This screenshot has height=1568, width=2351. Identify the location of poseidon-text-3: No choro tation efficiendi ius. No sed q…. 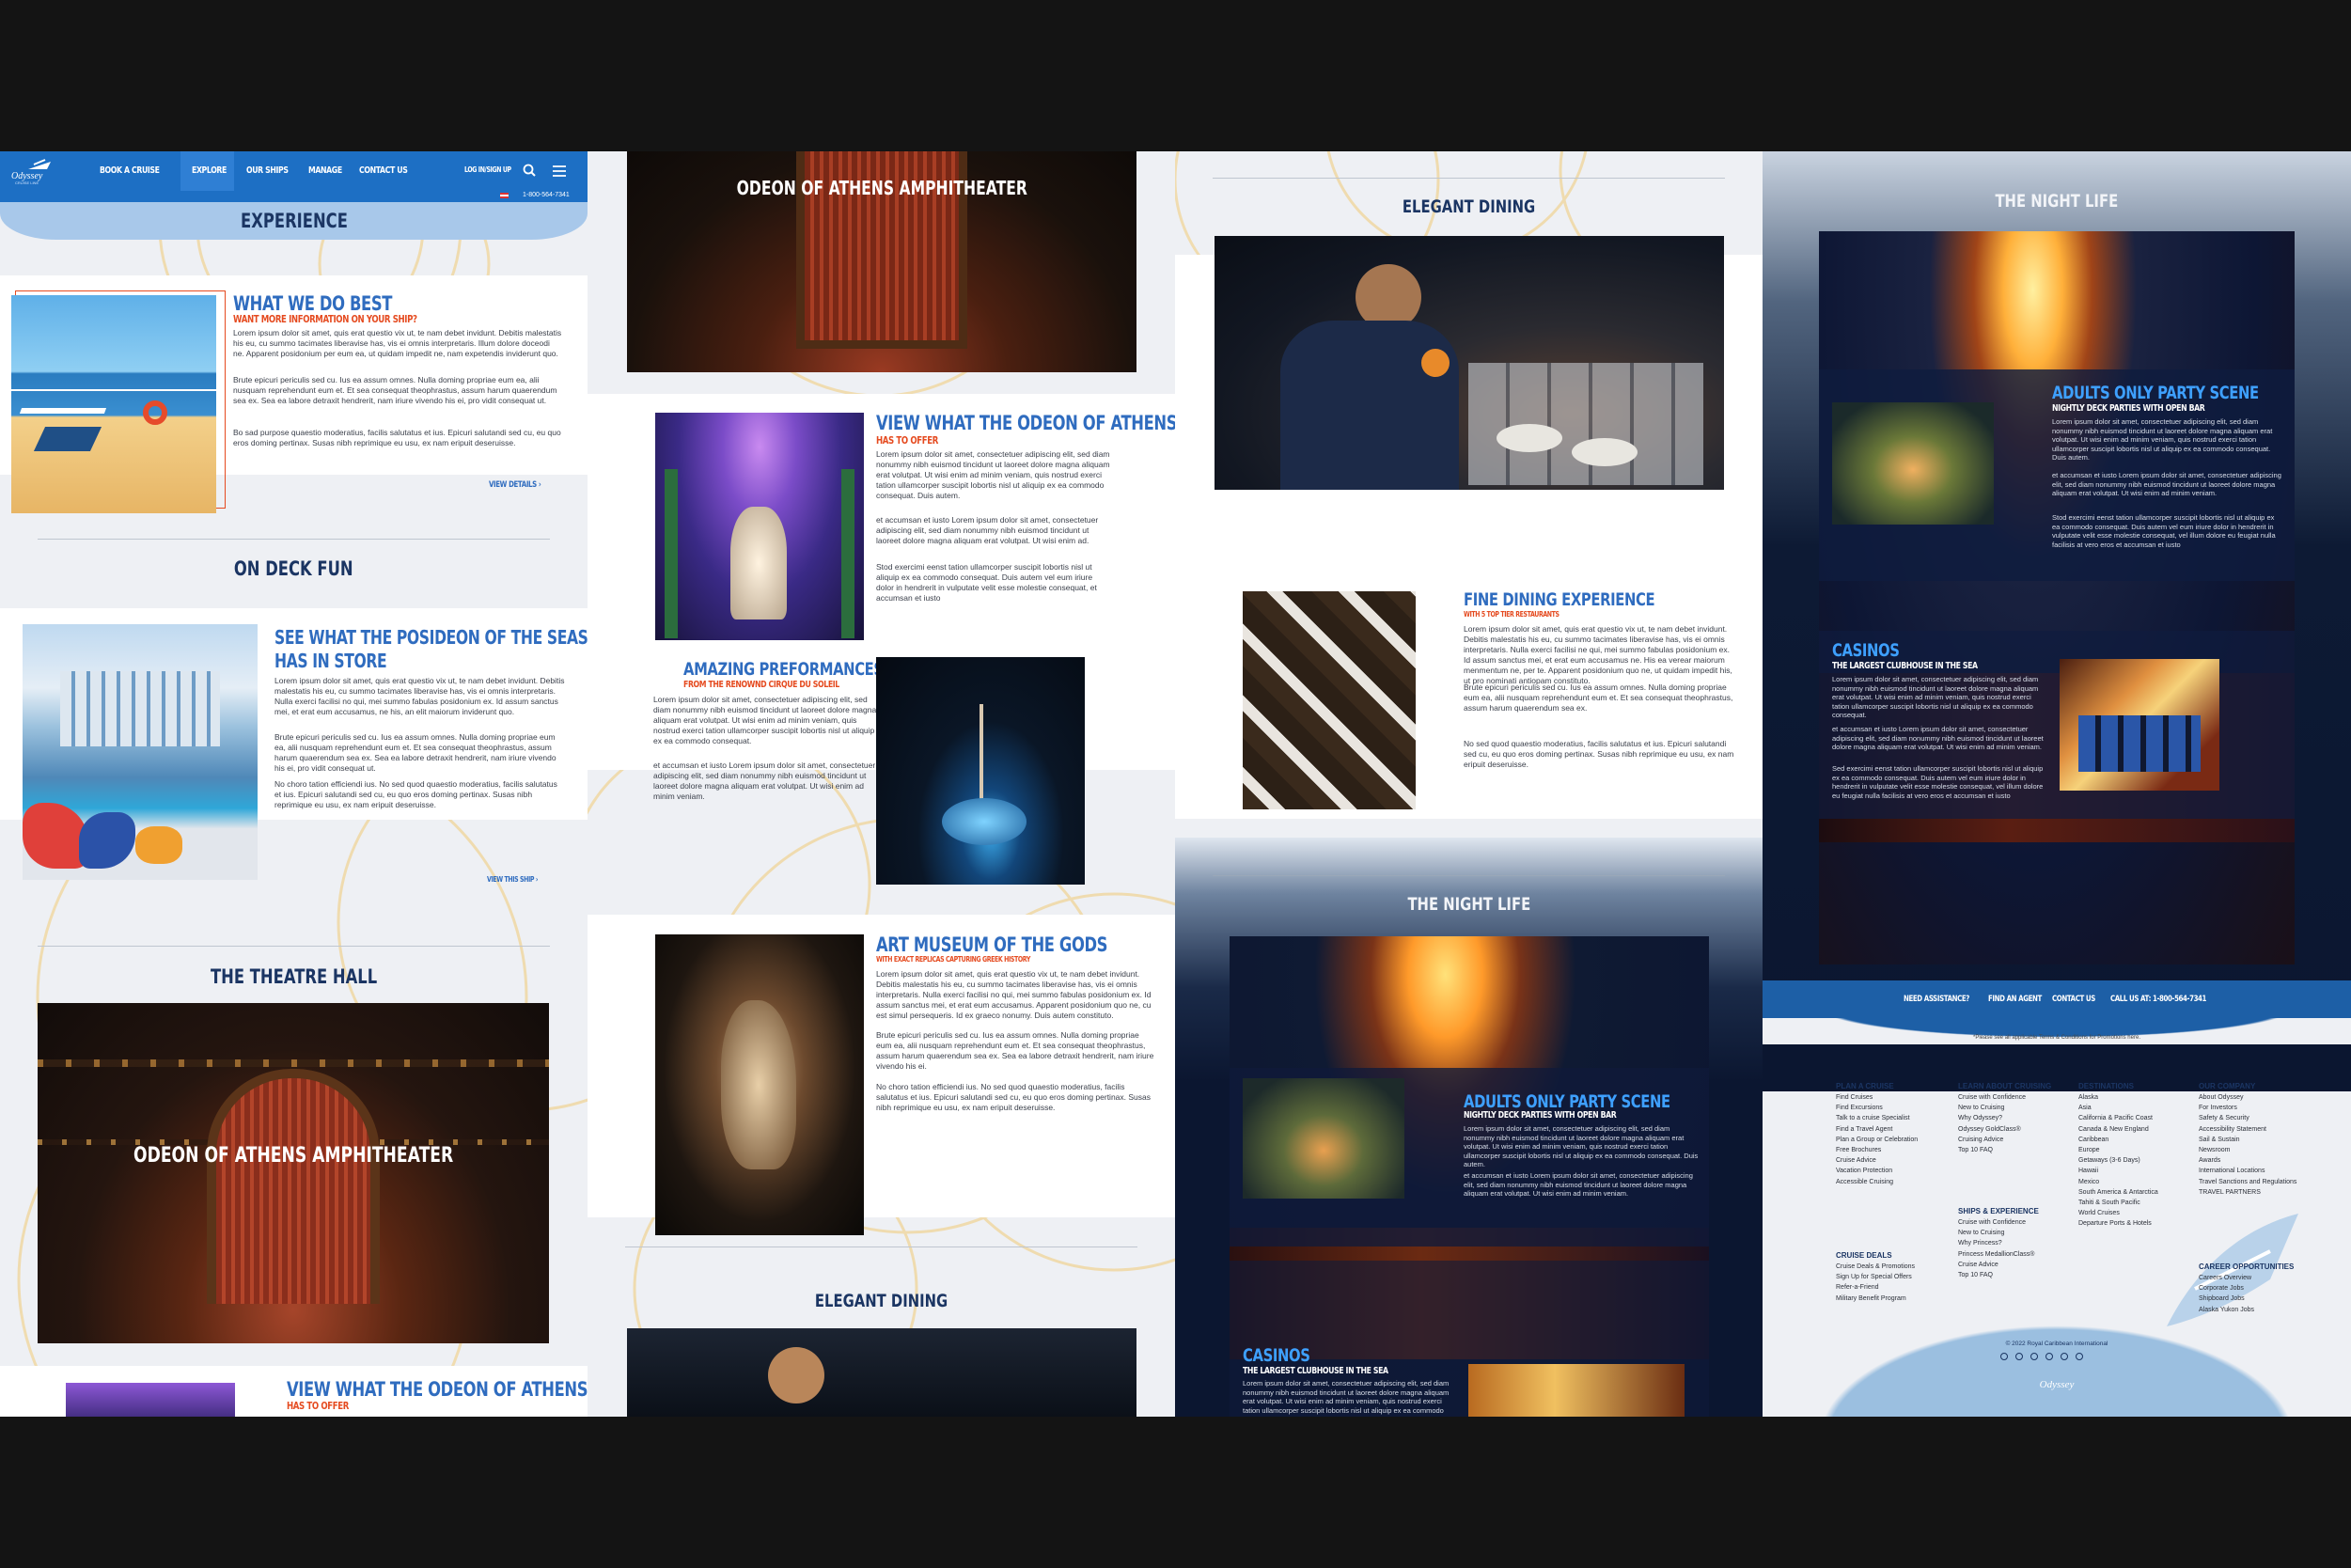
(415, 794).